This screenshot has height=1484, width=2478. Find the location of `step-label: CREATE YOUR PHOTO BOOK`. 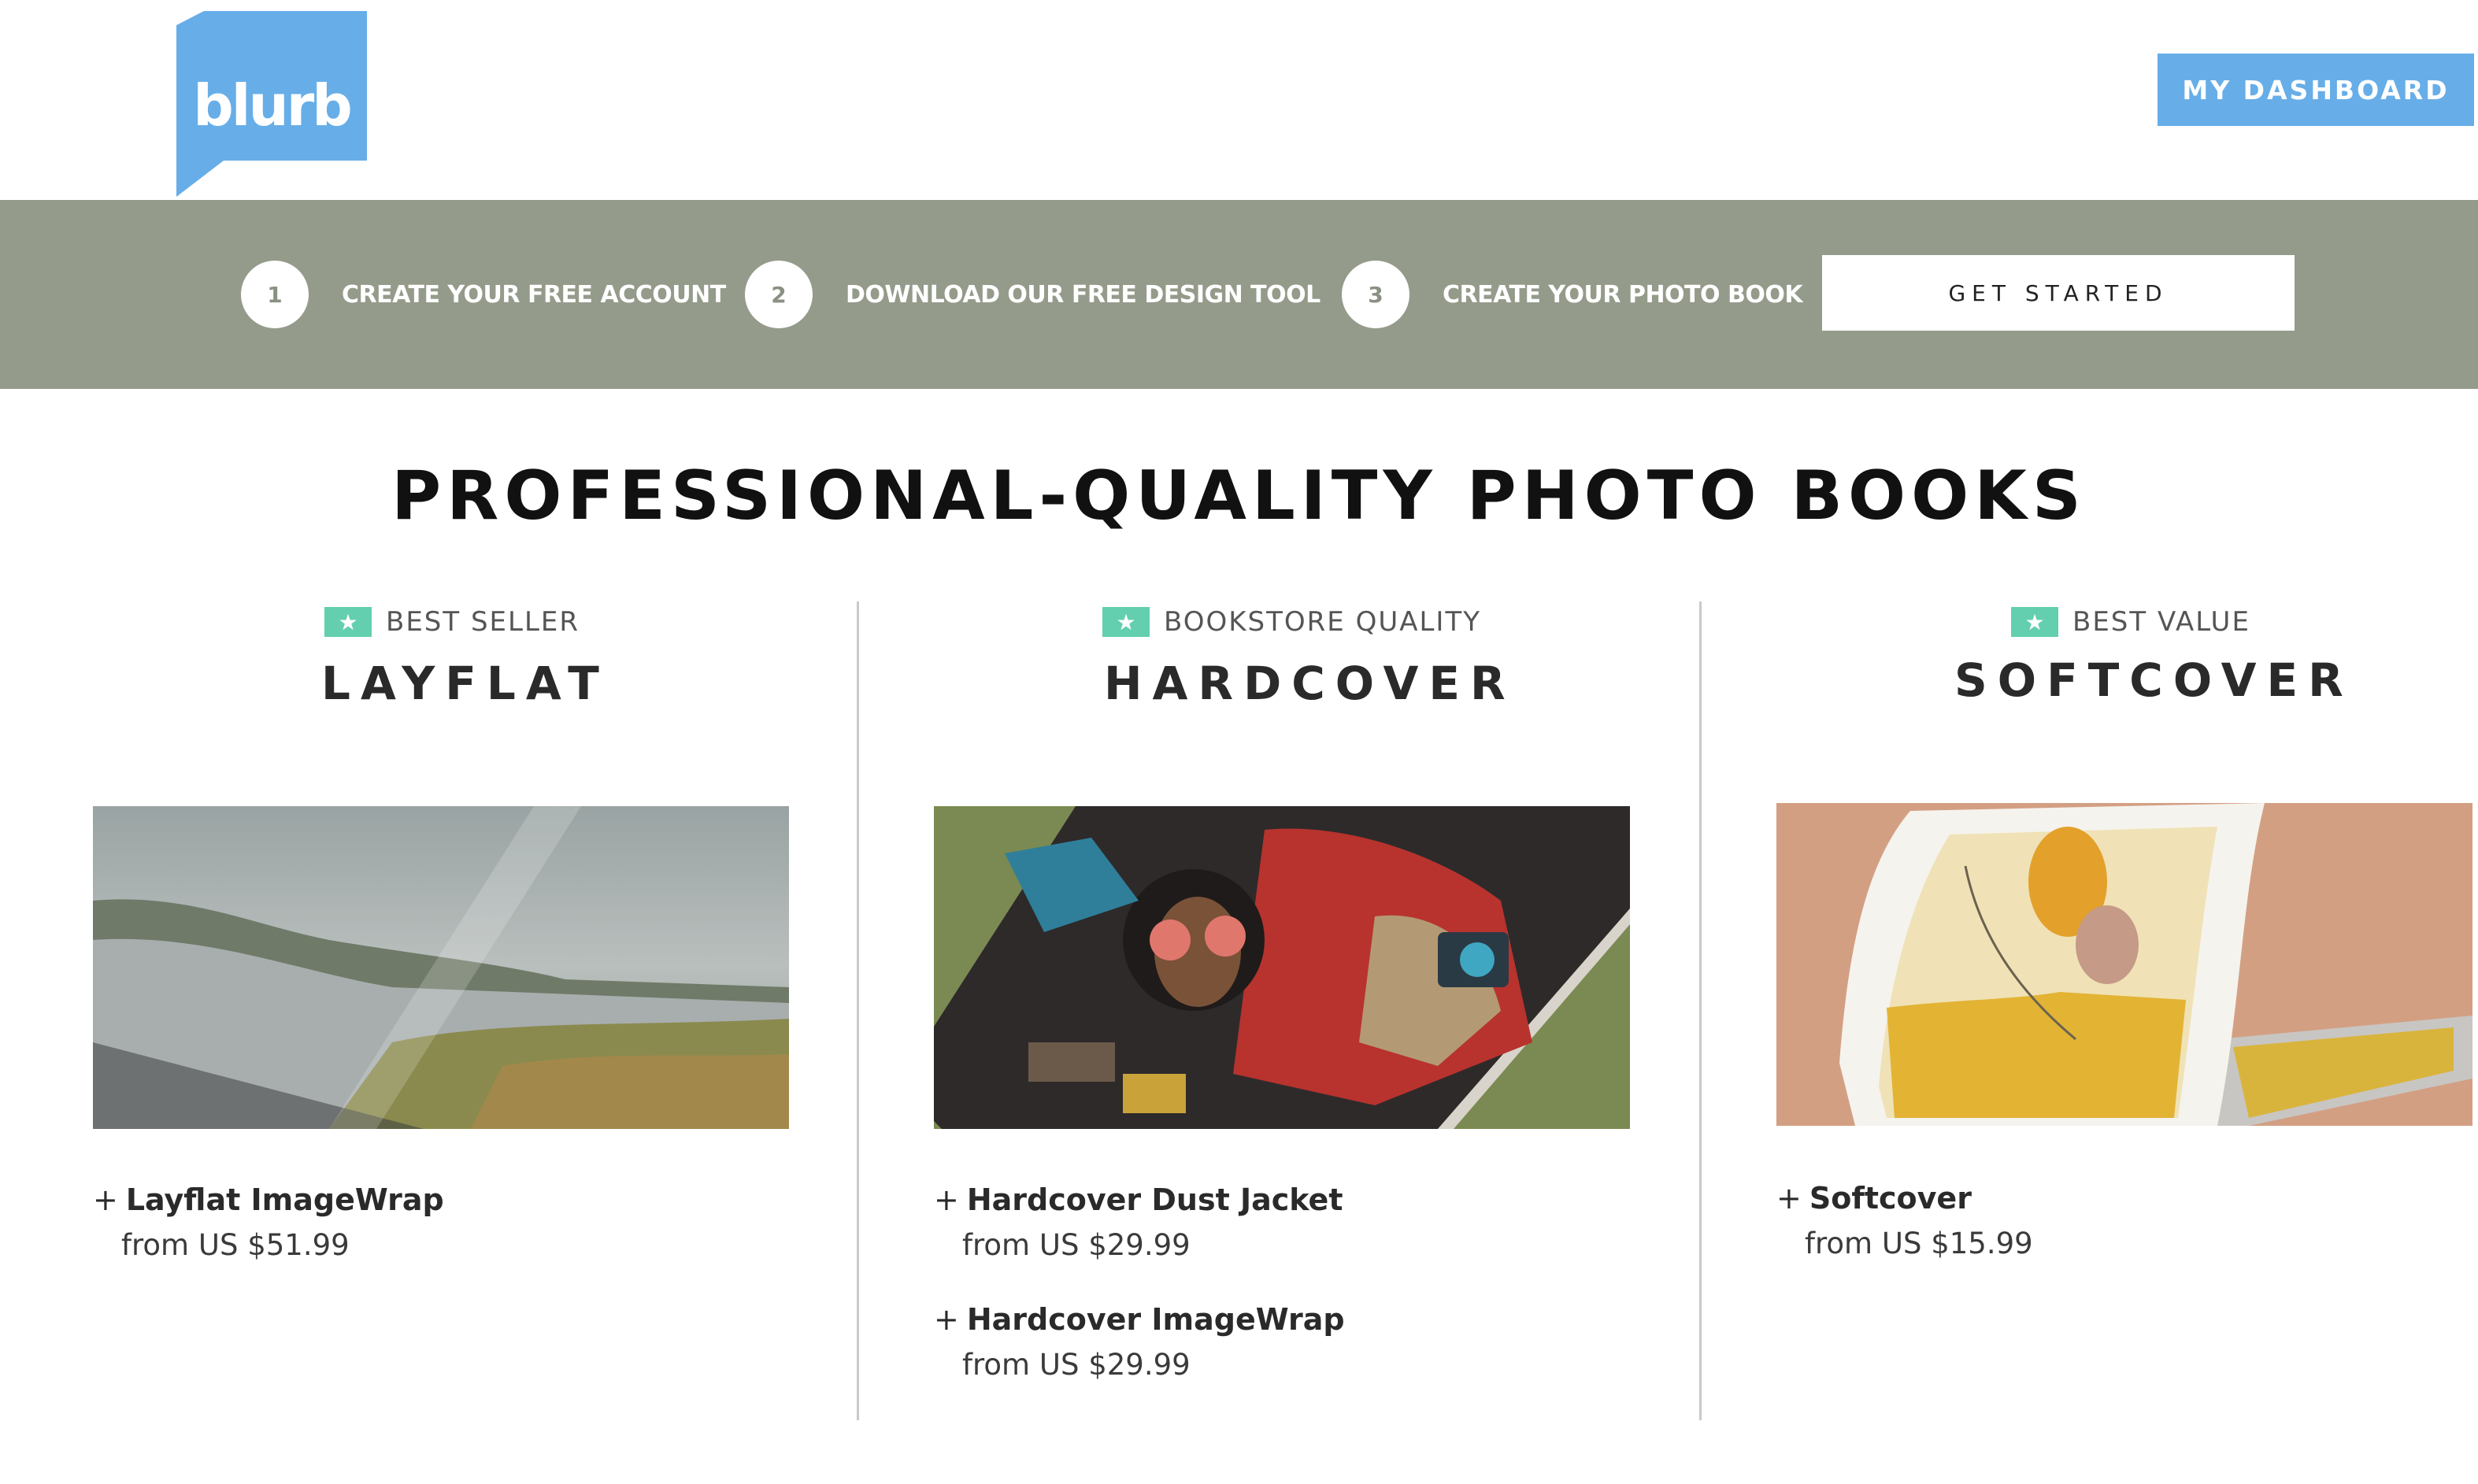

step-label: CREATE YOUR PHOTO BOOK is located at coordinates (1623, 295).